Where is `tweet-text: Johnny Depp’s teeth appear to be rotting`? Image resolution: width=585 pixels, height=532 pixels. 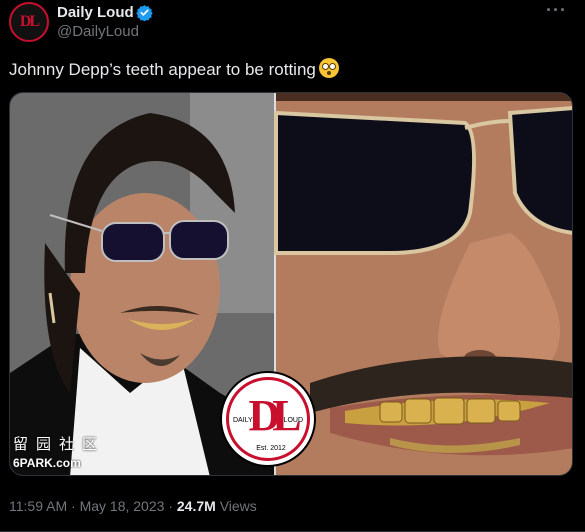
tweet-text: Johnny Depp’s teeth appear to be rotting is located at coordinates (174, 69).